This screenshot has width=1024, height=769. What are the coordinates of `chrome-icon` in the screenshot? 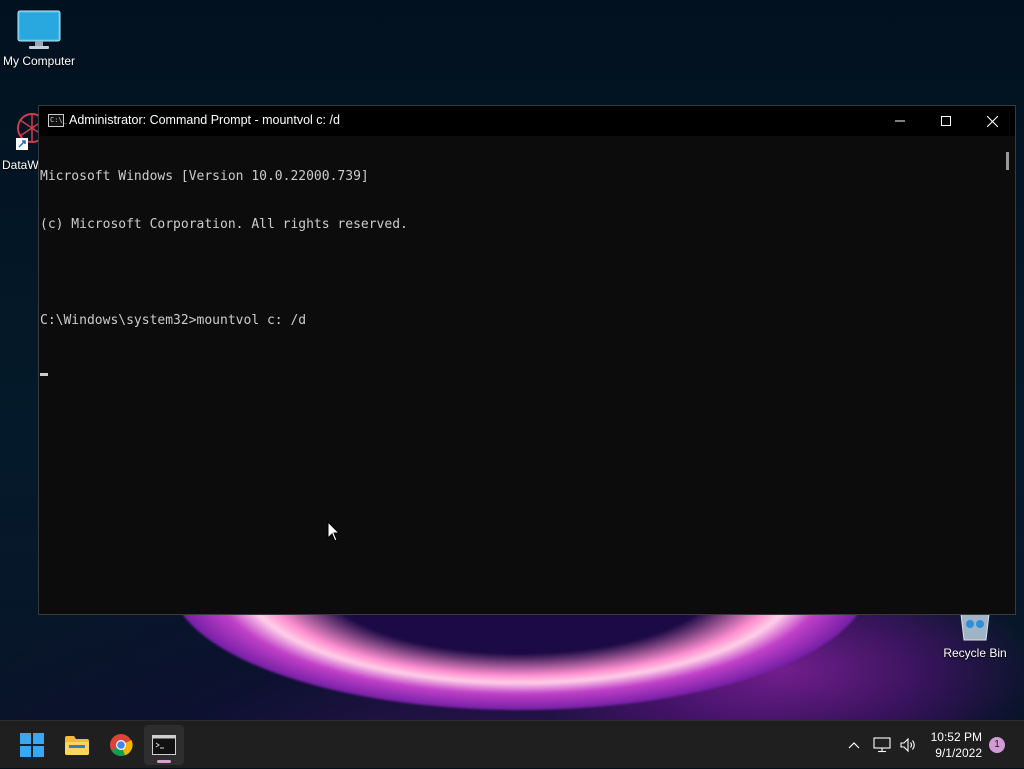 It's located at (121, 745).